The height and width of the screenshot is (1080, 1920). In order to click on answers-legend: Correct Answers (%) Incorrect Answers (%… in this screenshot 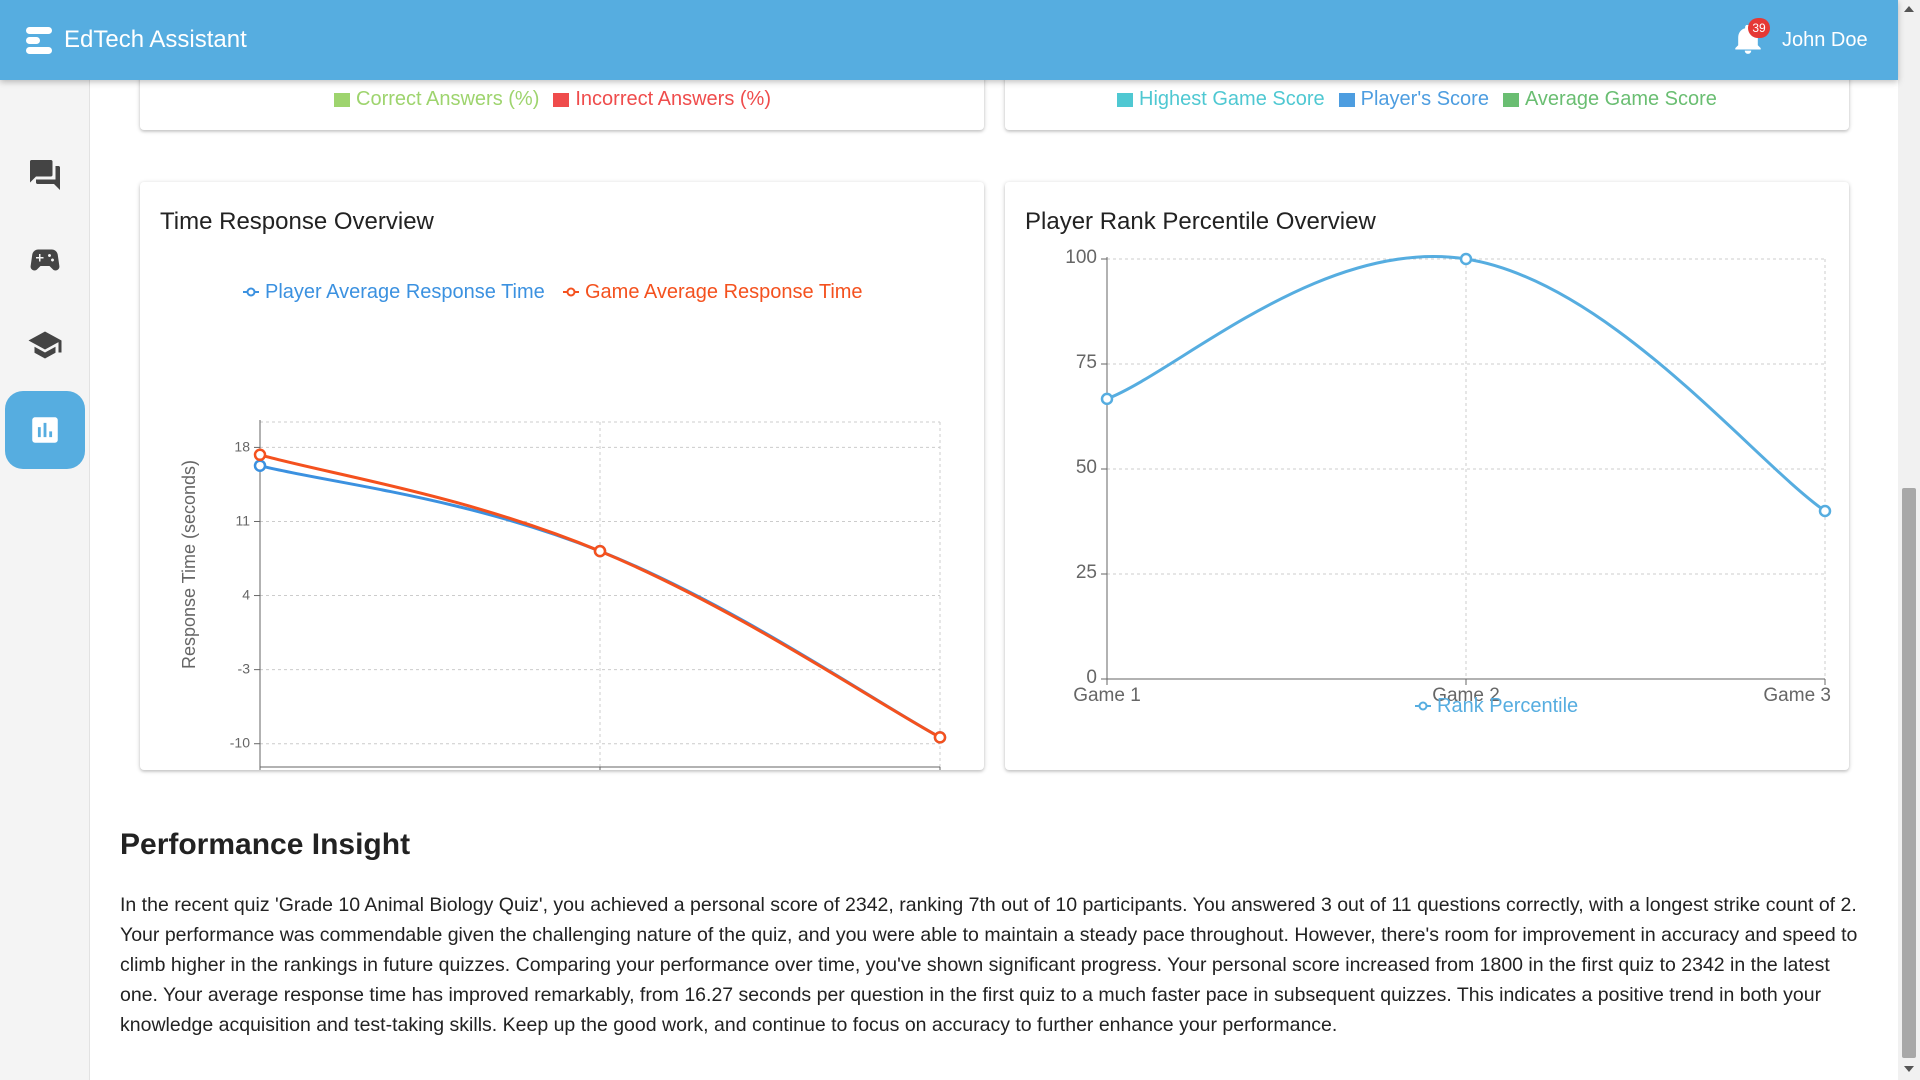, I will do `click(552, 99)`.